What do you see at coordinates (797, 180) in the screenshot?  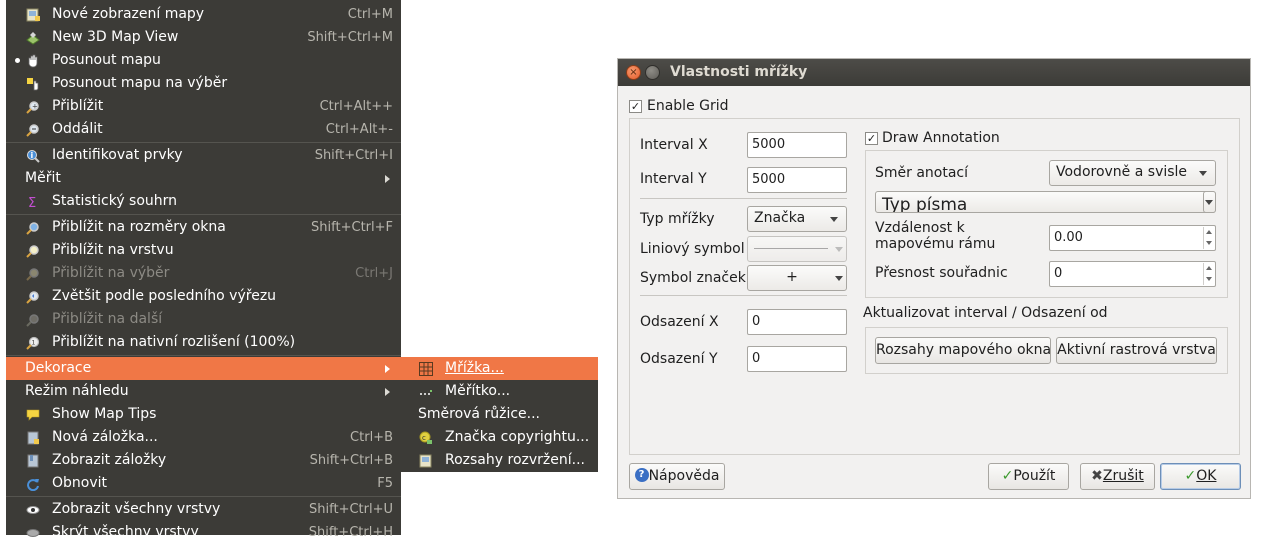 I see `interval-y-input: 5000` at bounding box center [797, 180].